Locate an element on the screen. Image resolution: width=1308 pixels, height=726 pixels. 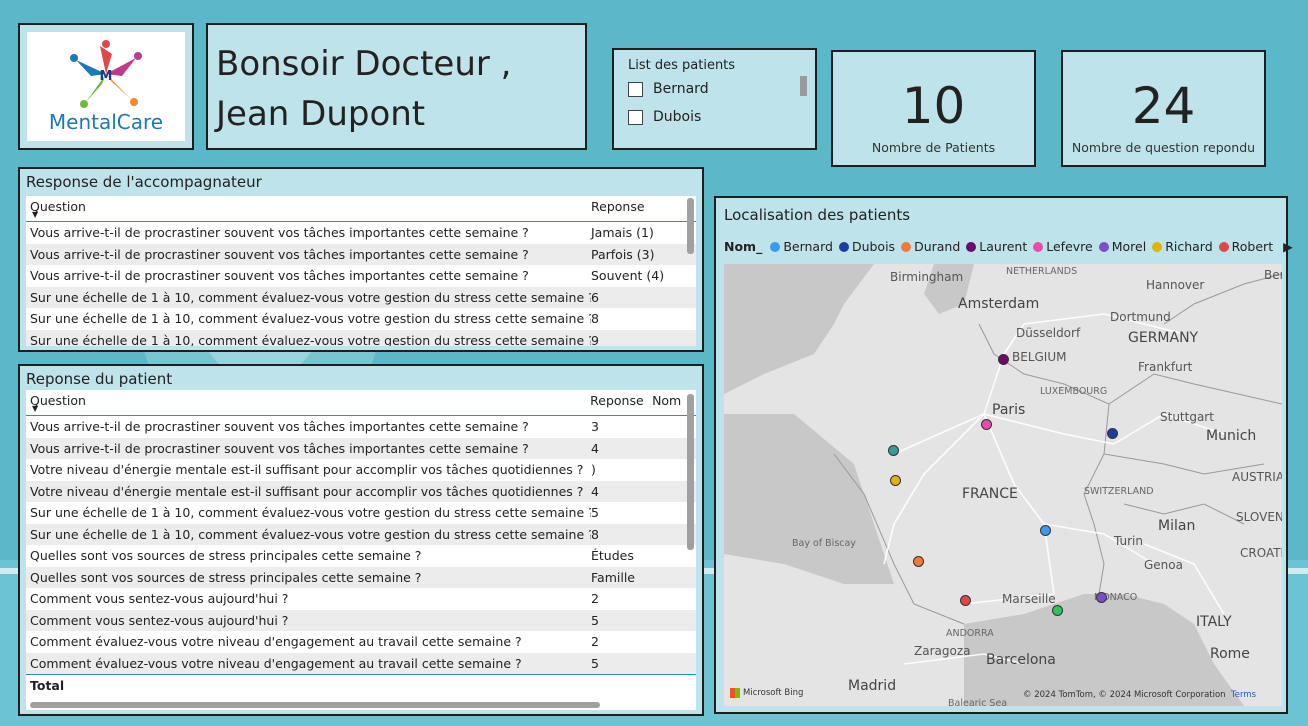
legend-label: Nom_ is located at coordinates (743, 246).